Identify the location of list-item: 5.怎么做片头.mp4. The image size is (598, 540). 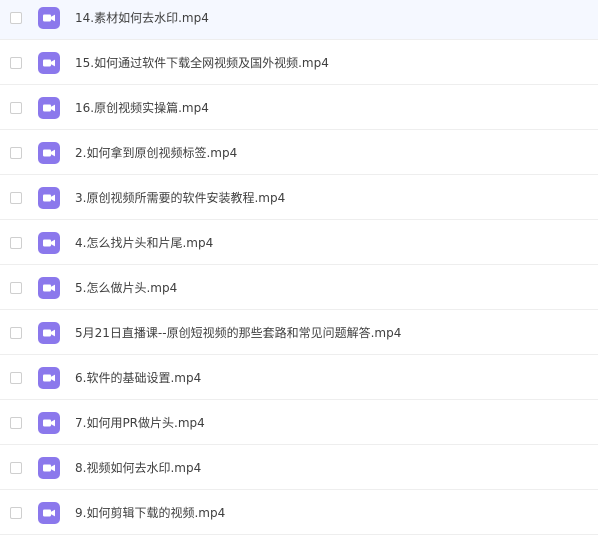
(299, 287).